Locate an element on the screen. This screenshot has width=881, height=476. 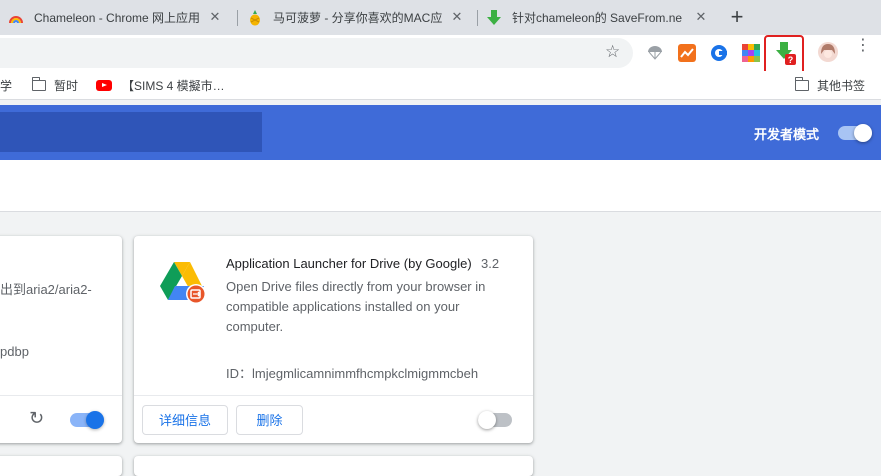
rainbow-icon is located at coordinates (16, 18).